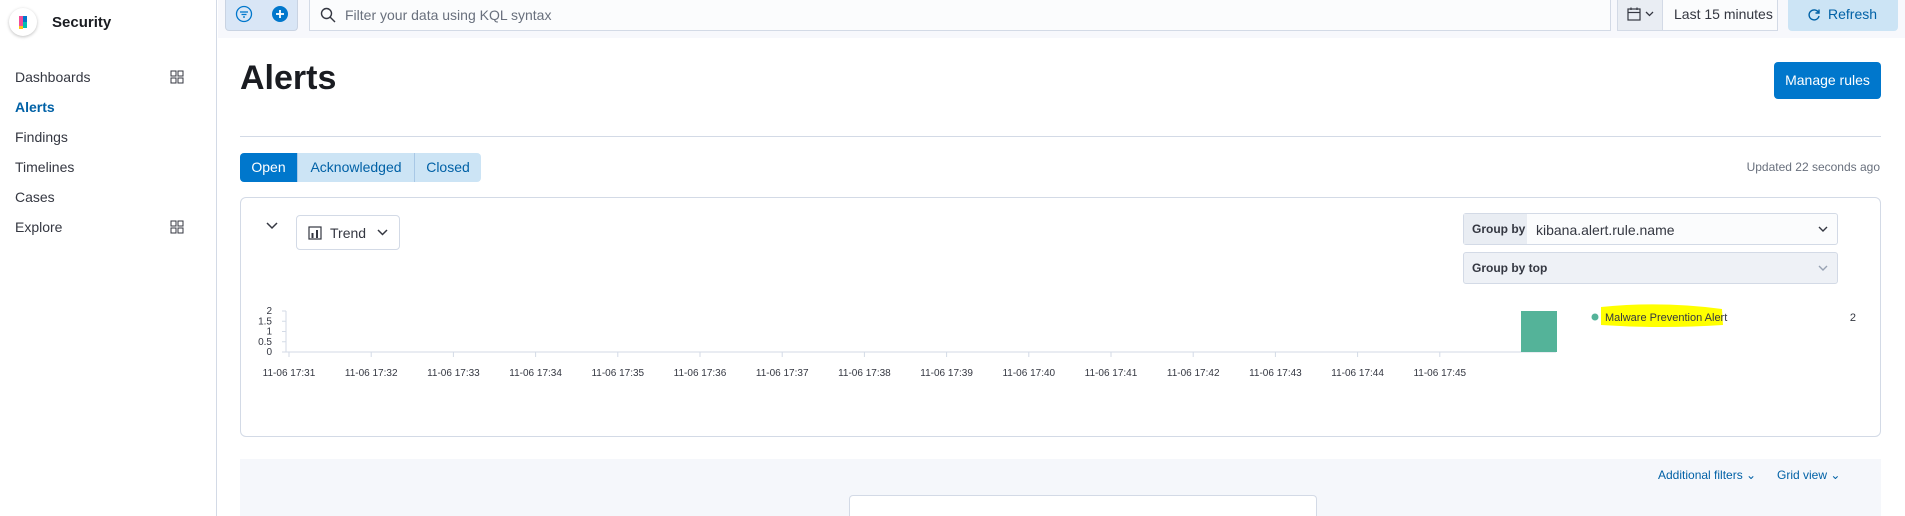 This screenshot has width=1905, height=516. What do you see at coordinates (1275, 373) in the screenshot?
I see `x-tick-label: 11-06 17:43` at bounding box center [1275, 373].